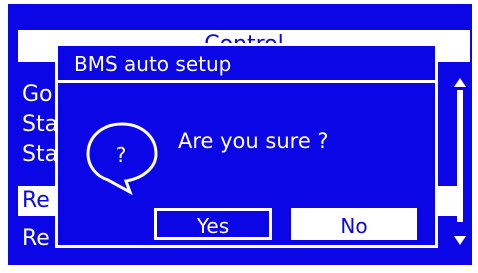  What do you see at coordinates (460, 82) in the screenshot?
I see `scroll-up-arrow-icon` at bounding box center [460, 82].